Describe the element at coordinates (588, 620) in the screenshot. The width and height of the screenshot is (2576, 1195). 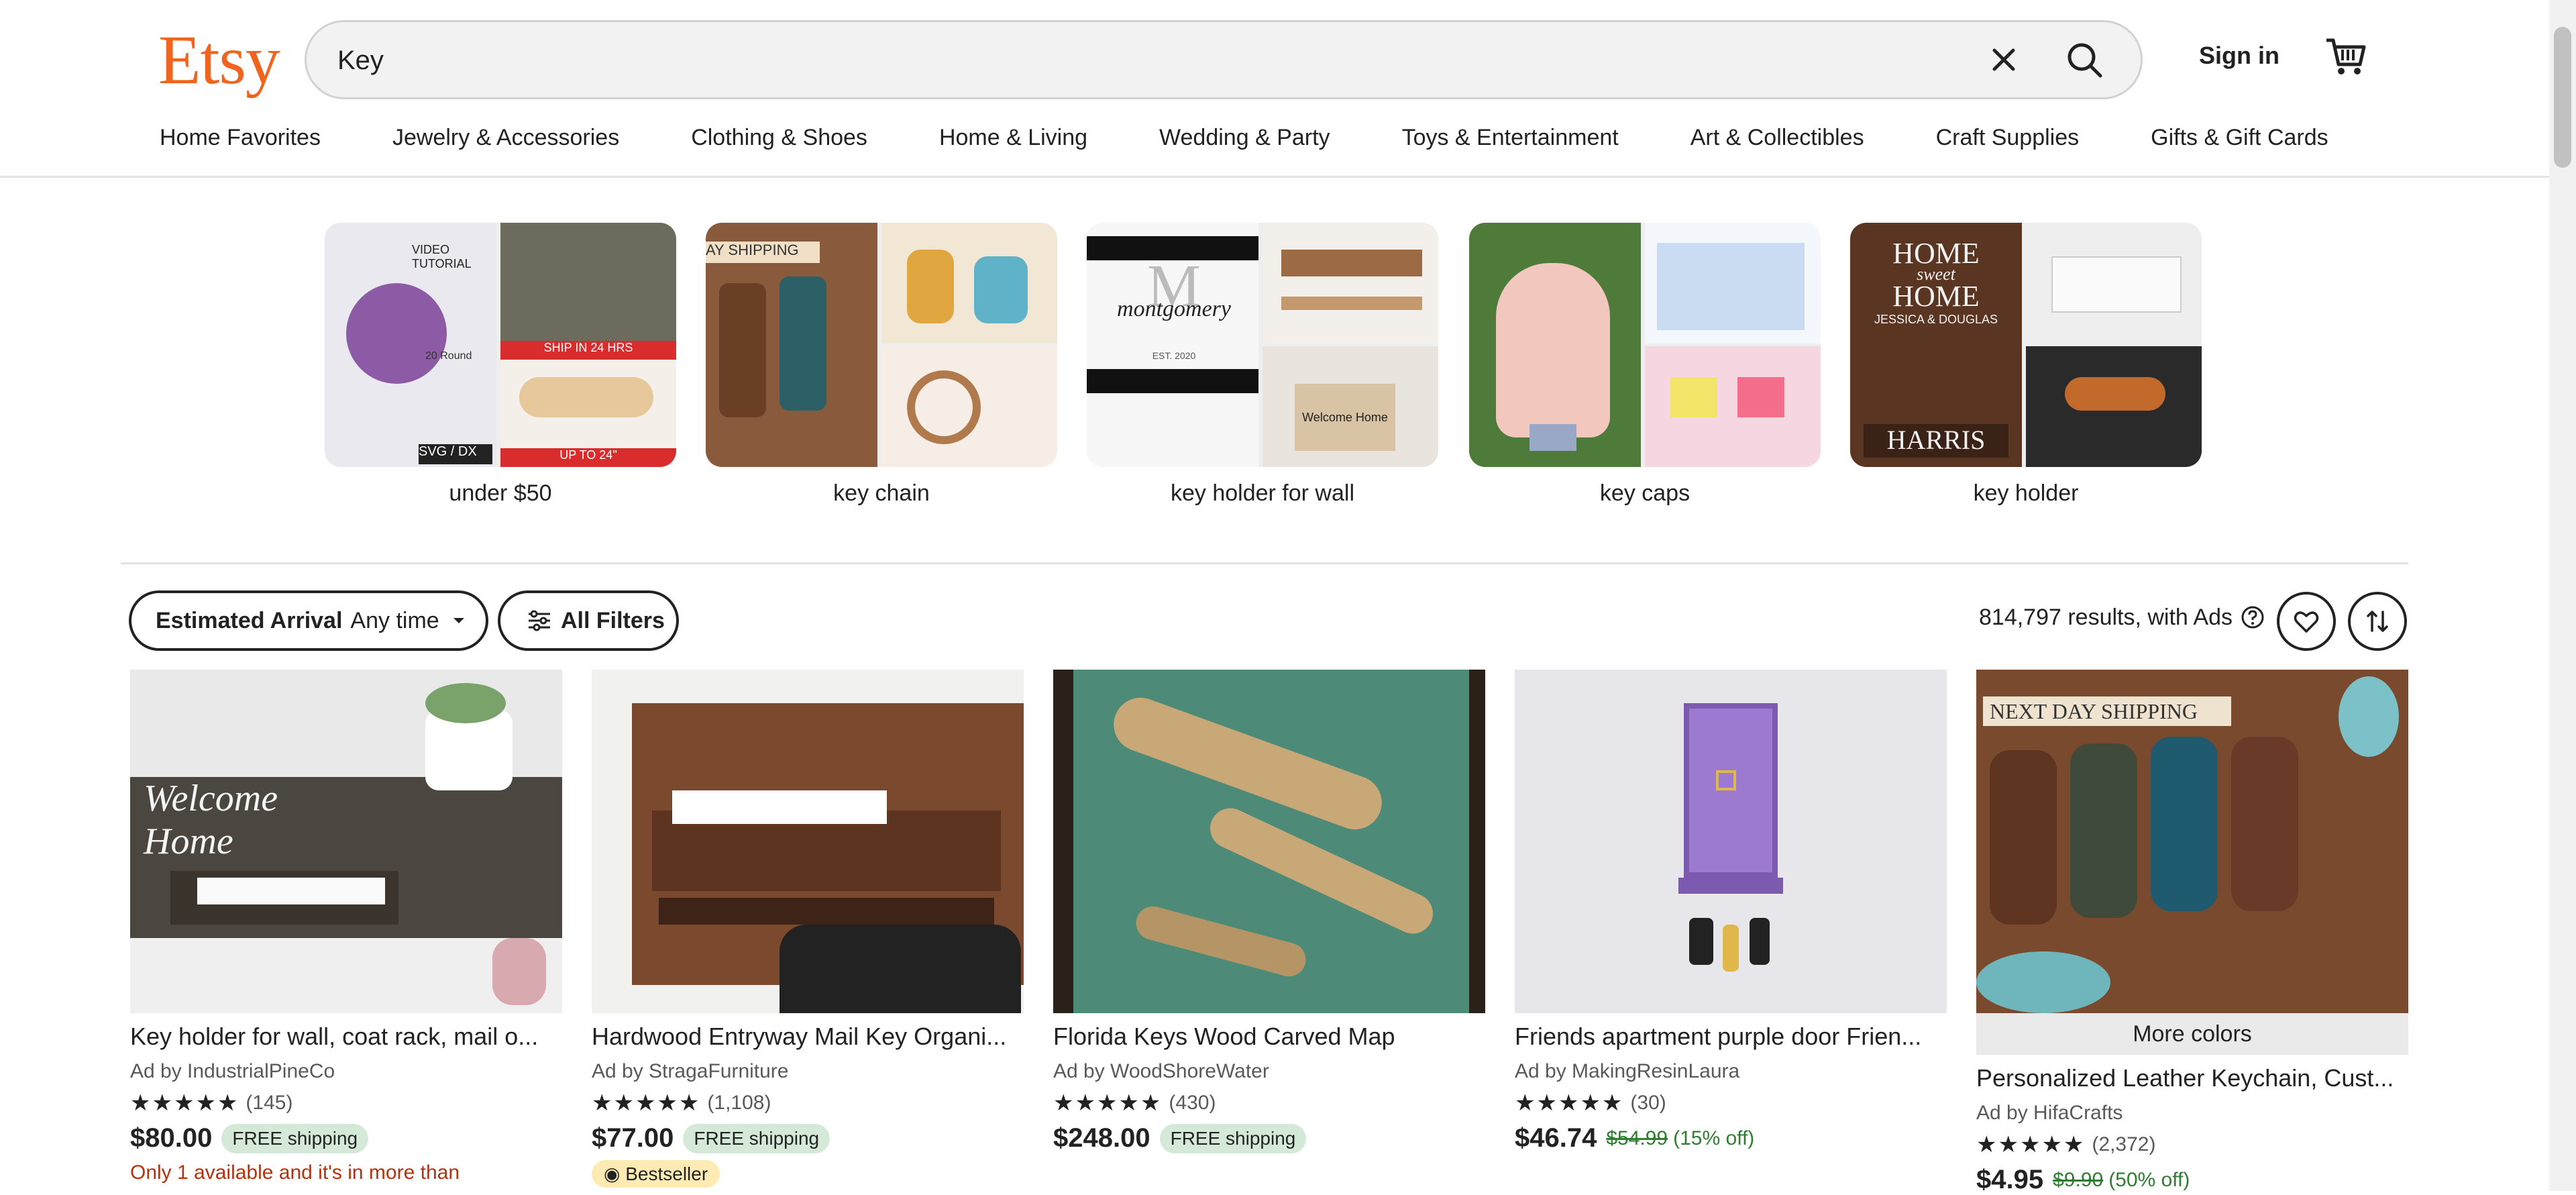
I see `all-filters-button: All Filters` at that location.